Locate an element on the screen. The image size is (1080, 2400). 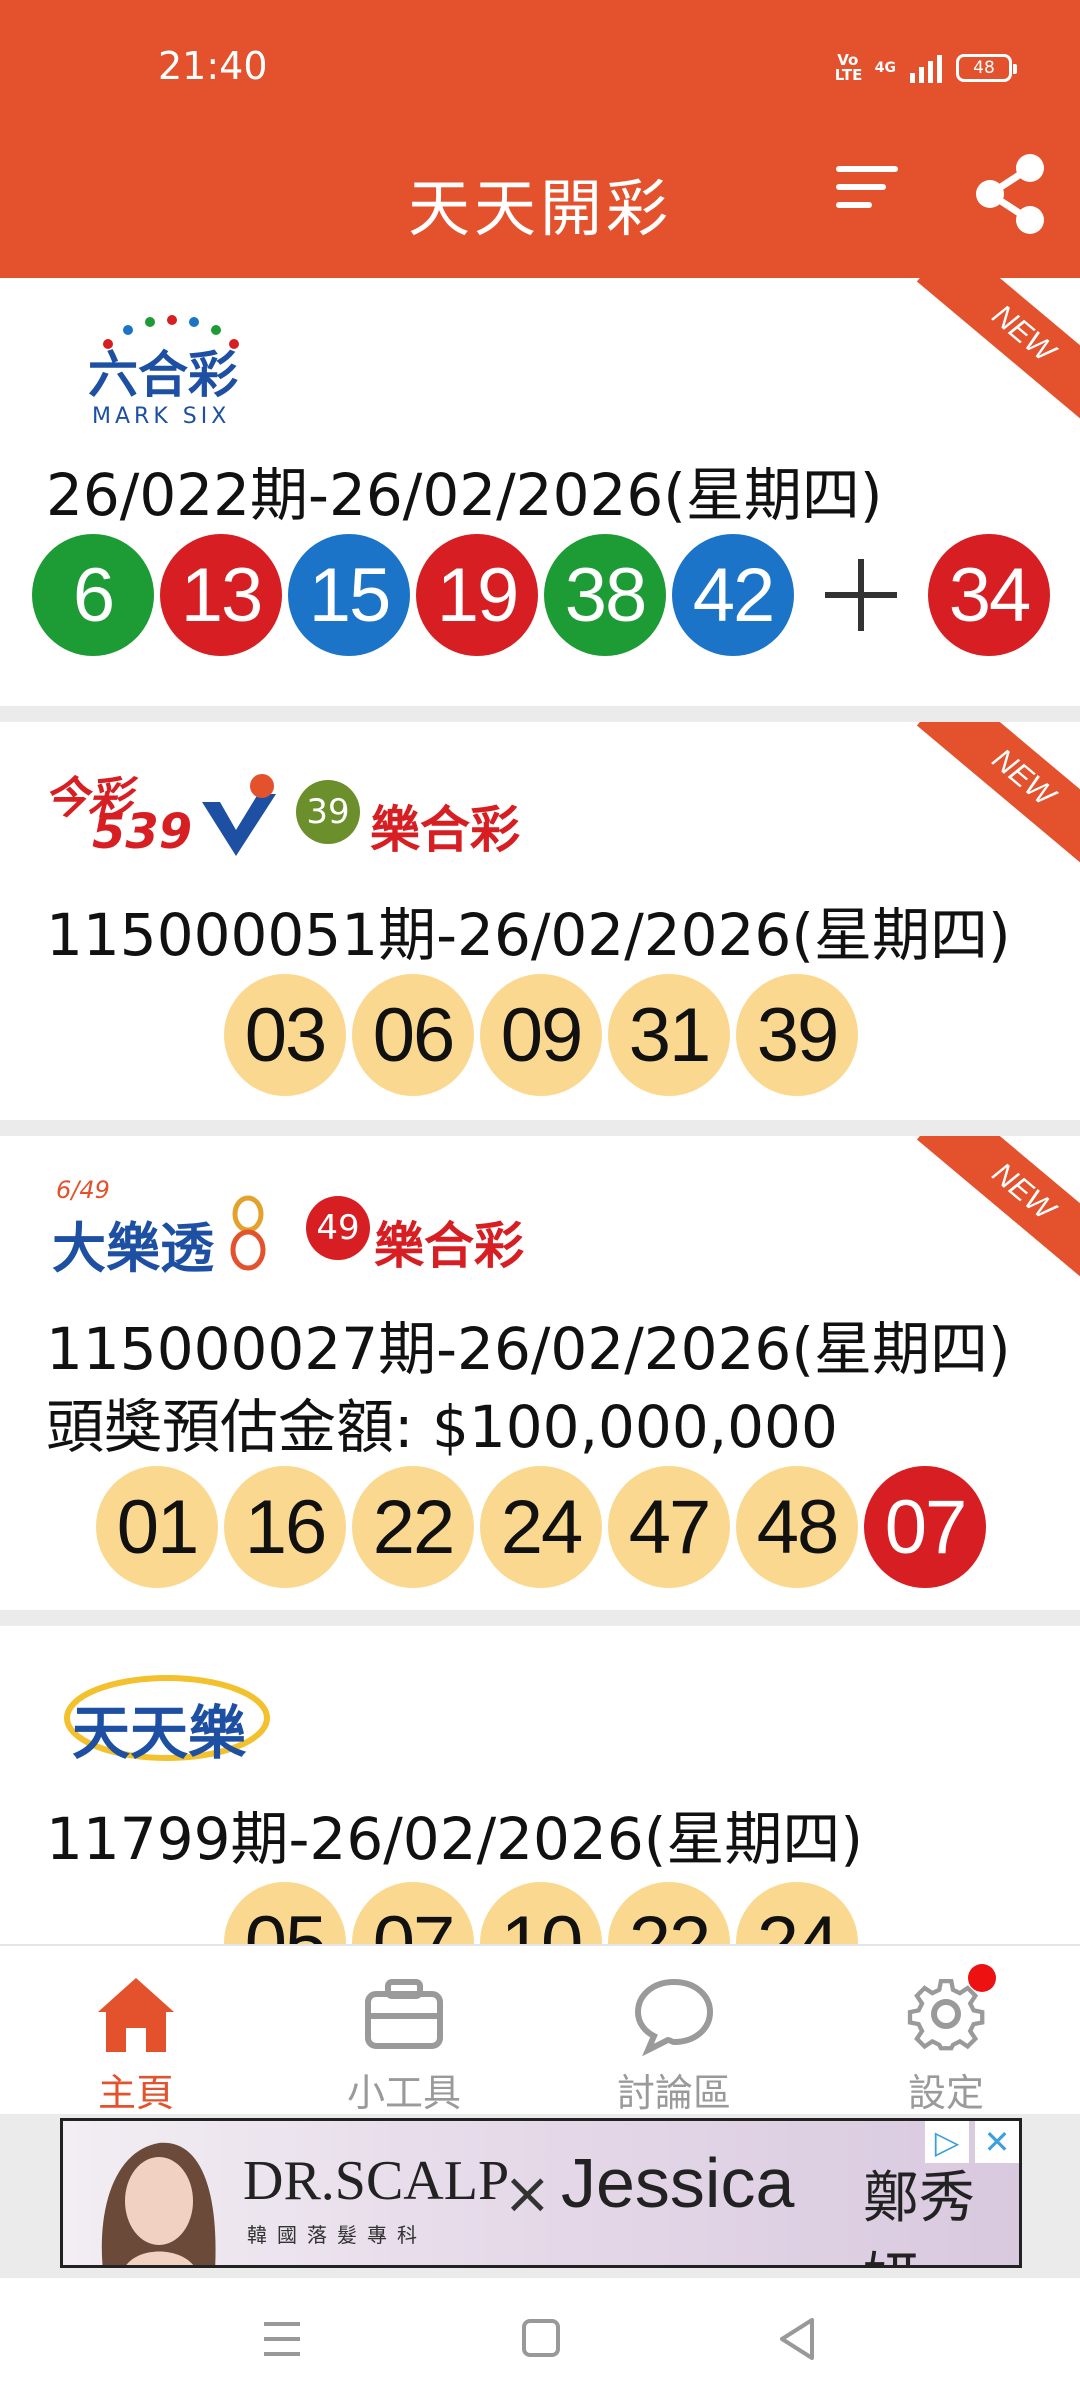
lottery-ball: 42 is located at coordinates (733, 595).